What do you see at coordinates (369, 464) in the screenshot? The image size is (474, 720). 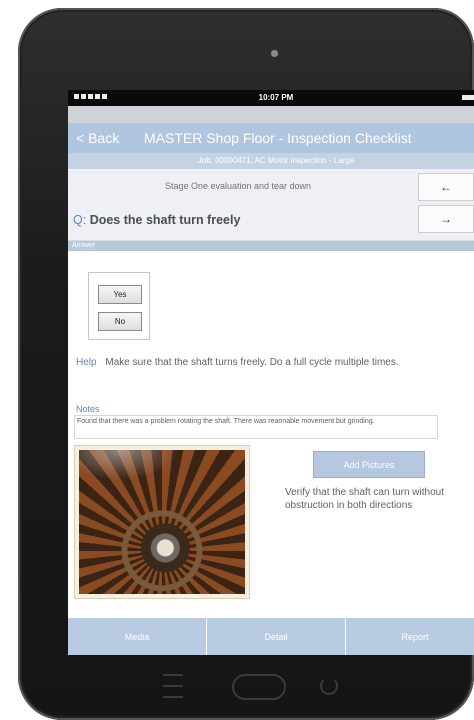 I see `add-pictures-button: Add Pictures` at bounding box center [369, 464].